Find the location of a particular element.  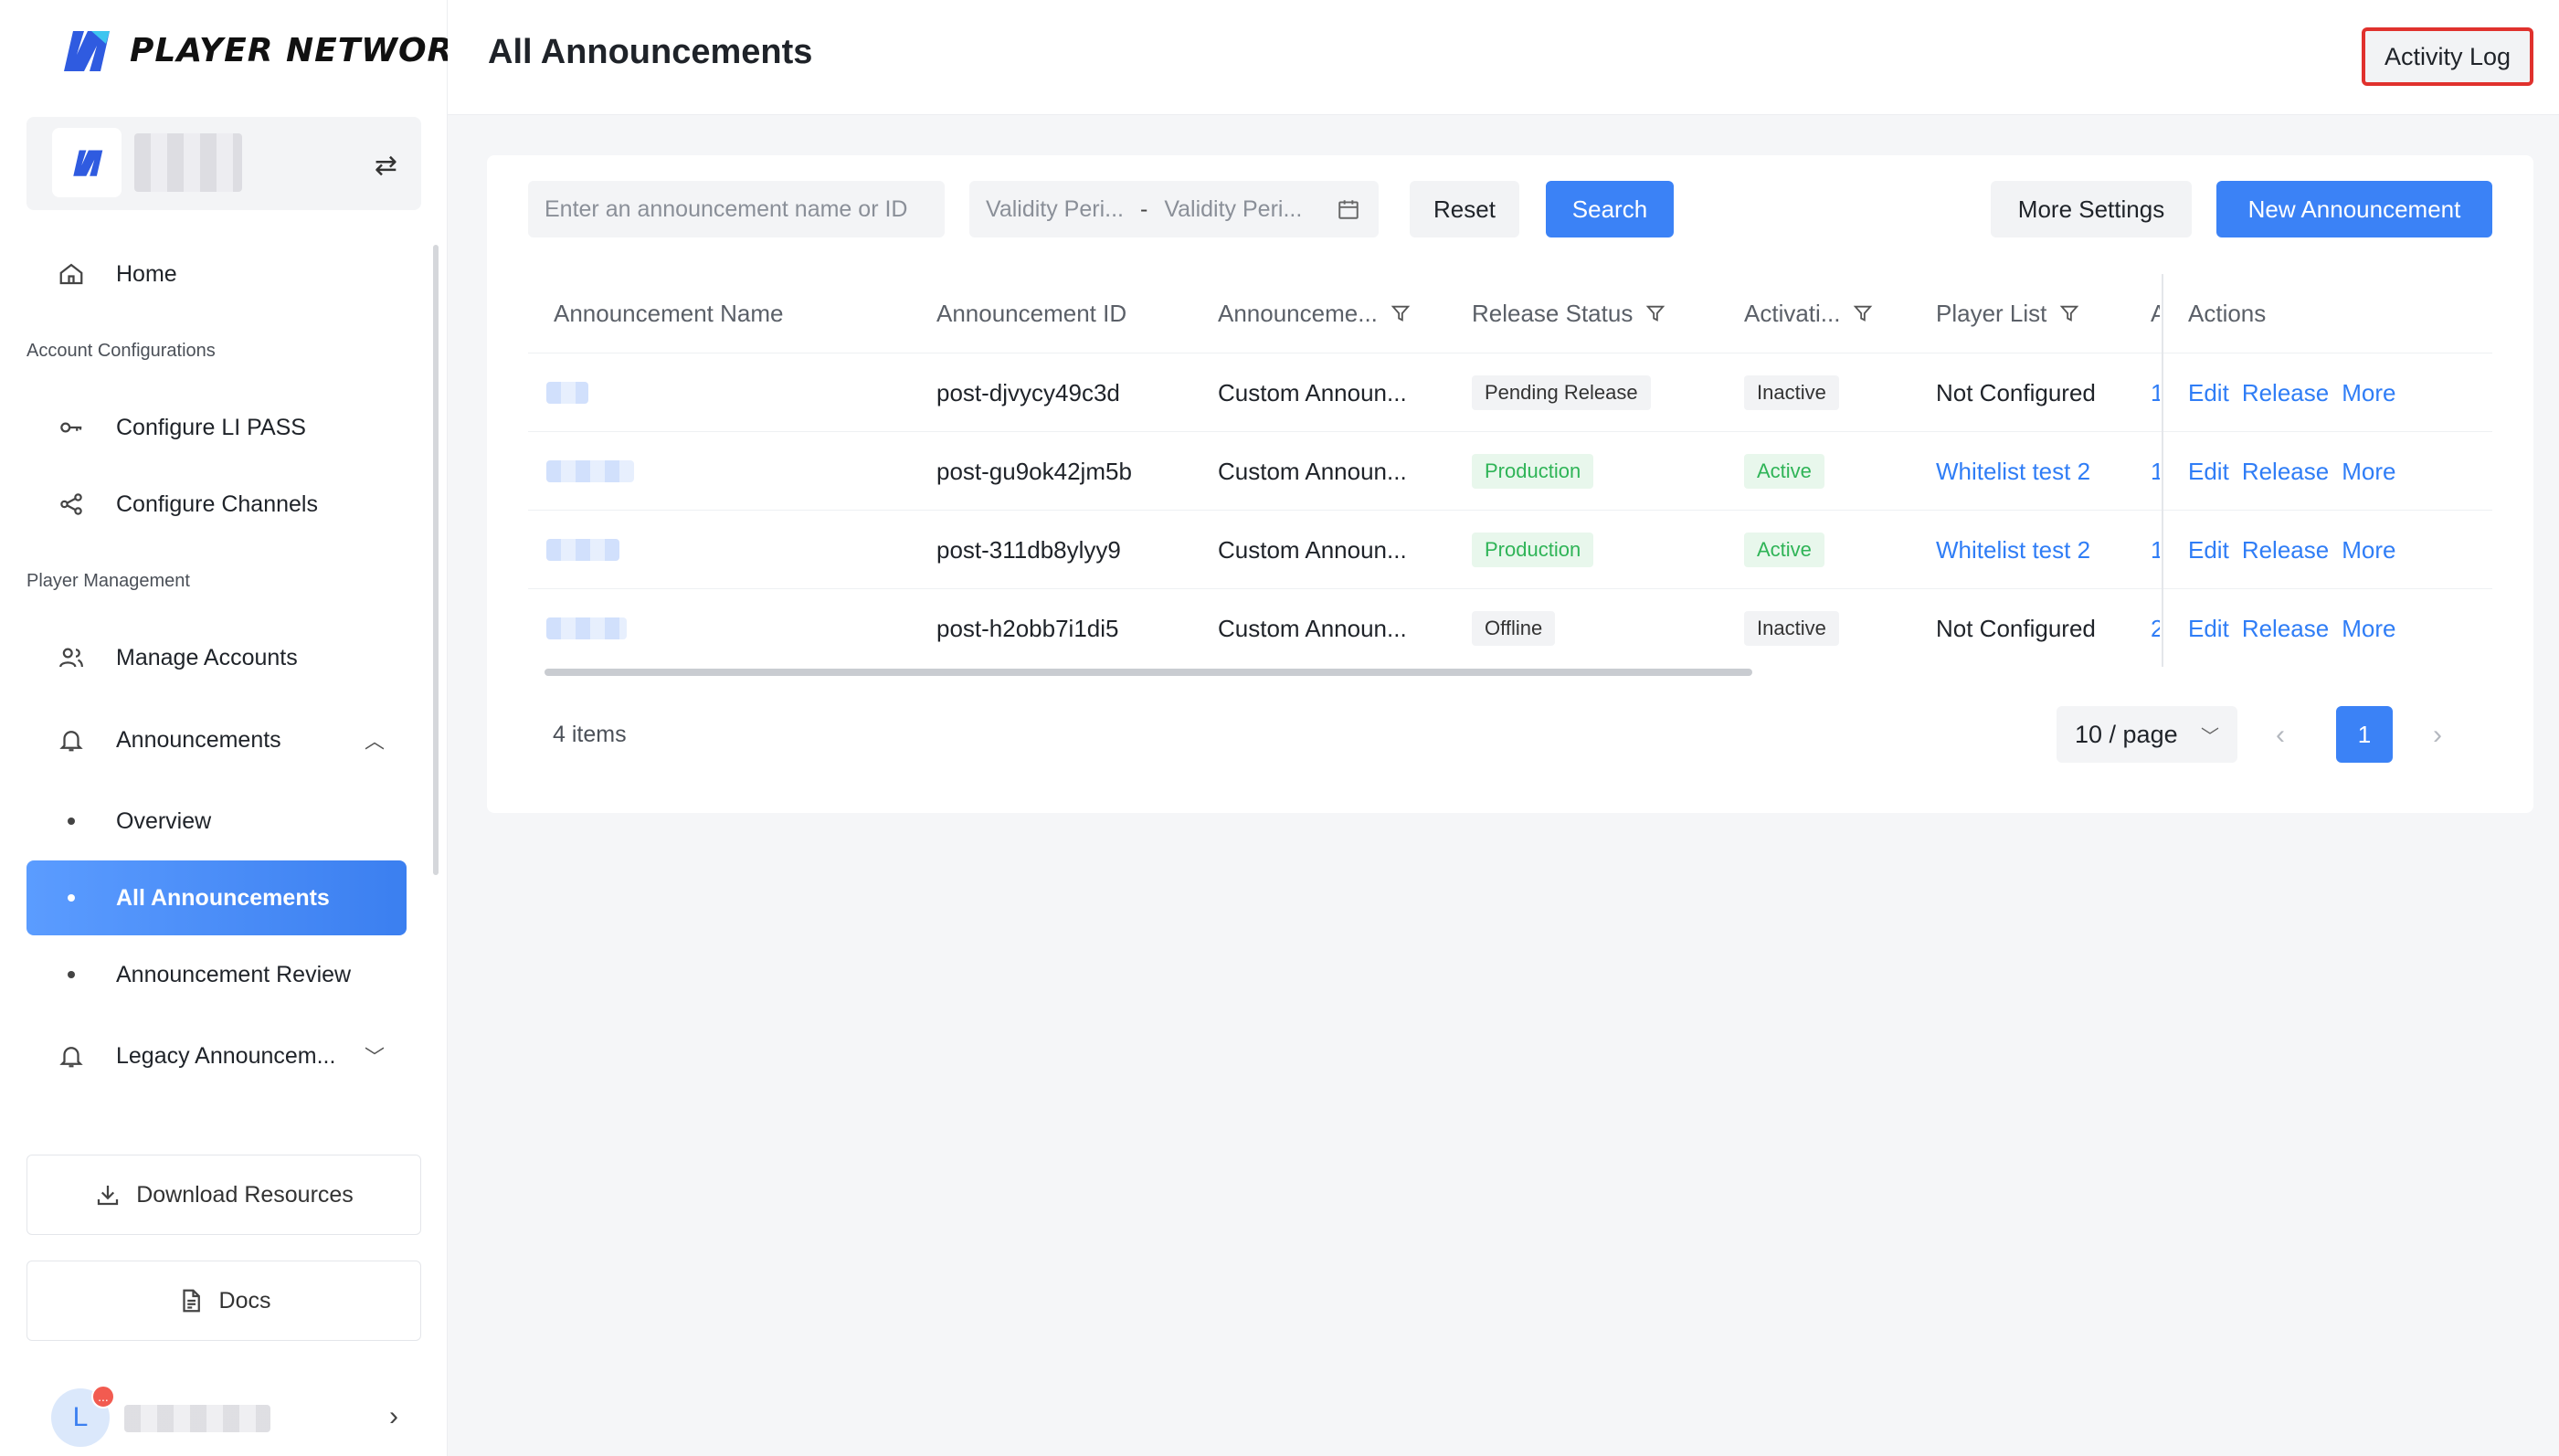

search-button: Search is located at coordinates (1610, 209).